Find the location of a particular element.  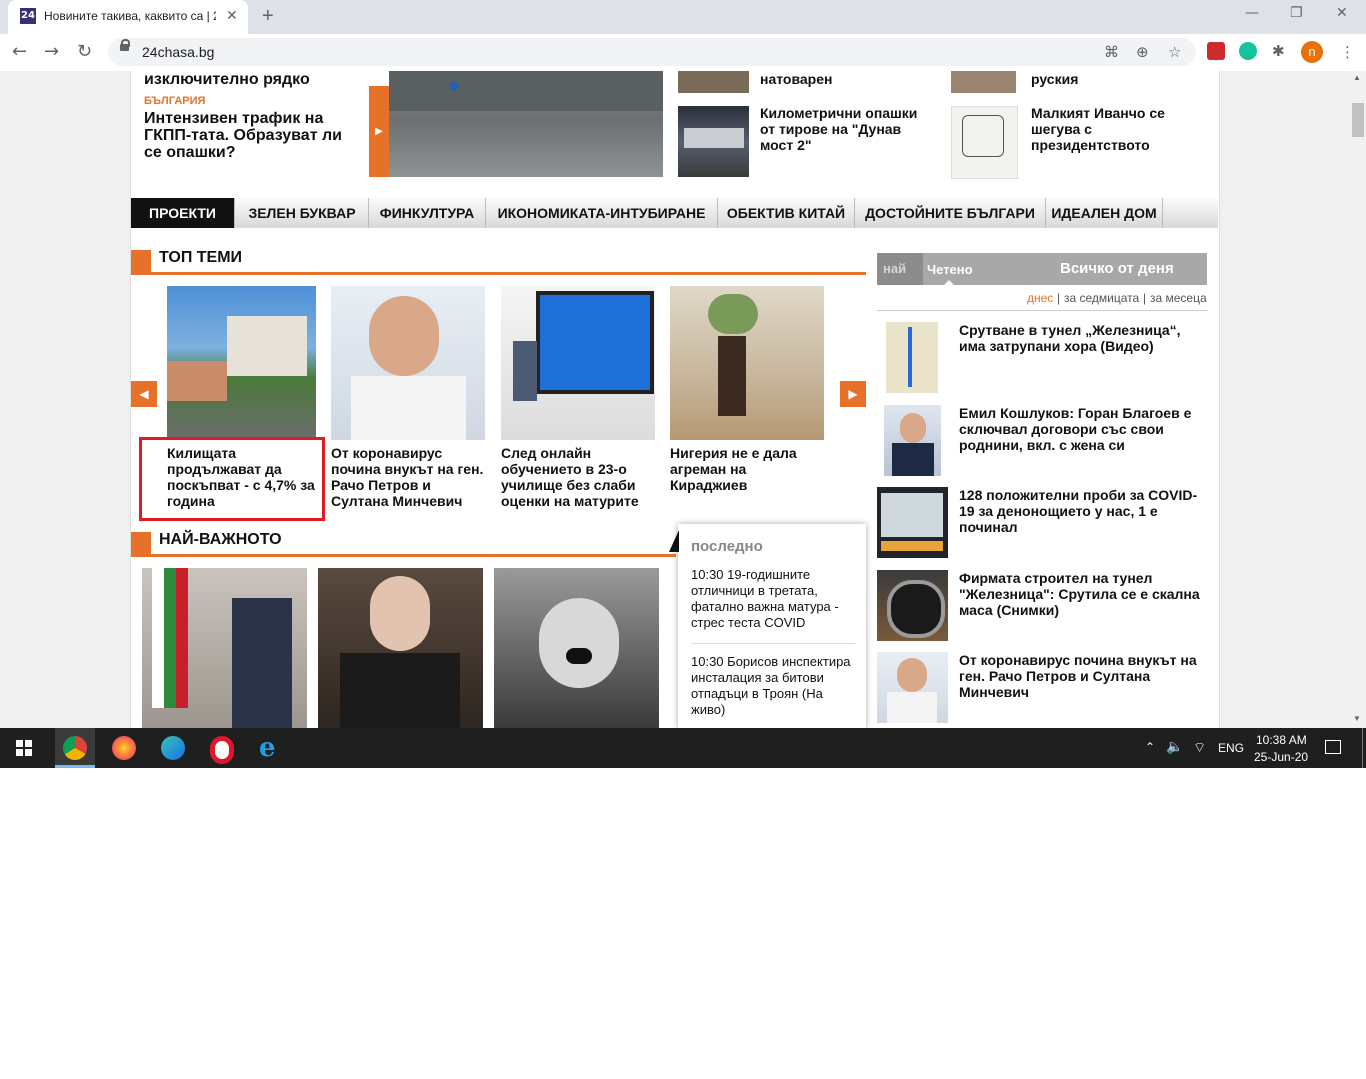

carousel-next-button: ▶ is located at coordinates (853, 394).